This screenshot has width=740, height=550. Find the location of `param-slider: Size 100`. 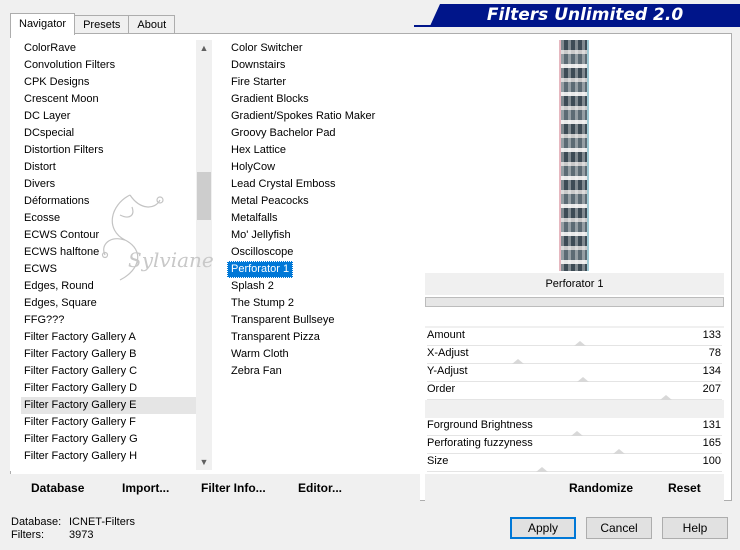

param-slider: Size 100 is located at coordinates (574, 463).